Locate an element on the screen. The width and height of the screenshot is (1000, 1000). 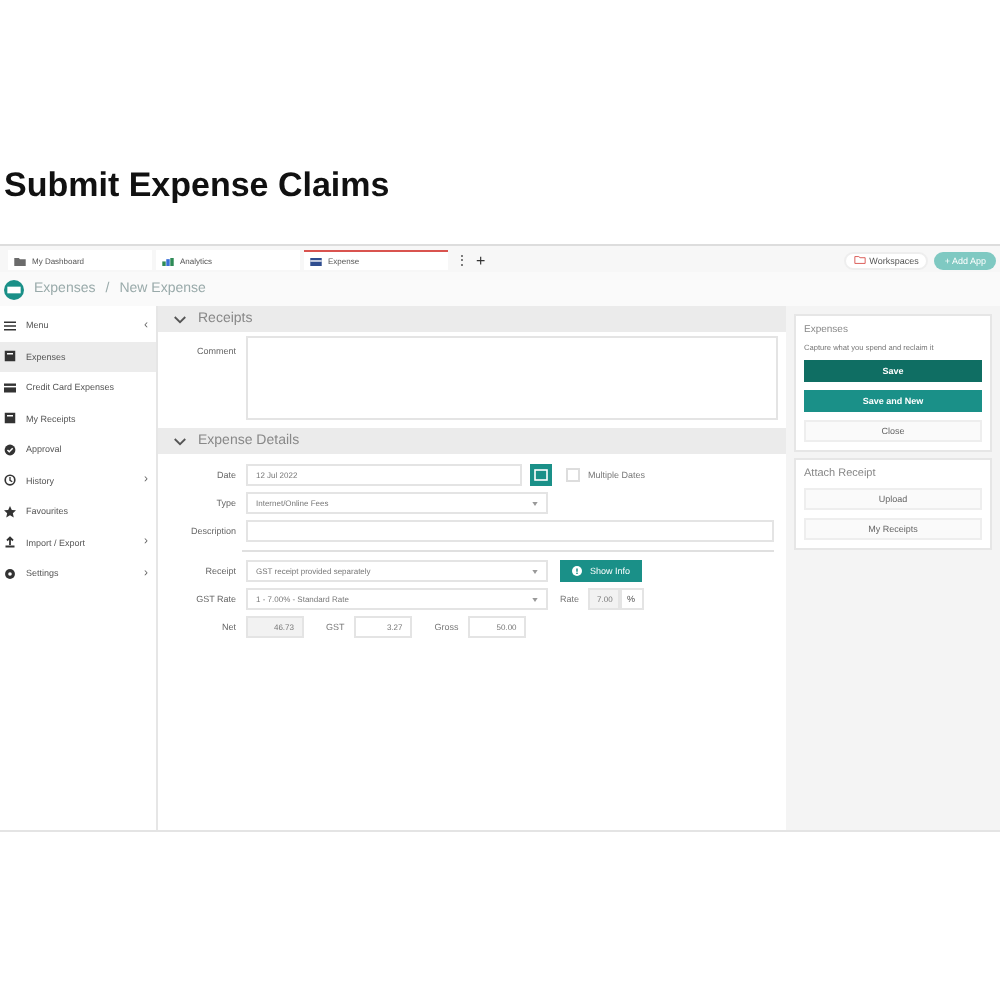
upload-icon is located at coordinates (10, 542).